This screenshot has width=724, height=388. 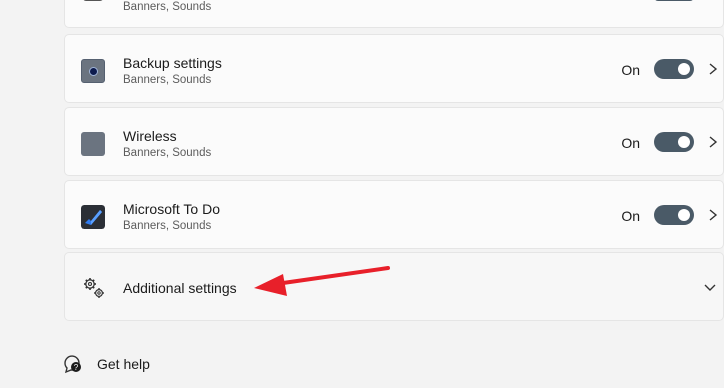 What do you see at coordinates (171, 209) in the screenshot?
I see `app-title: Microsoft To Do` at bounding box center [171, 209].